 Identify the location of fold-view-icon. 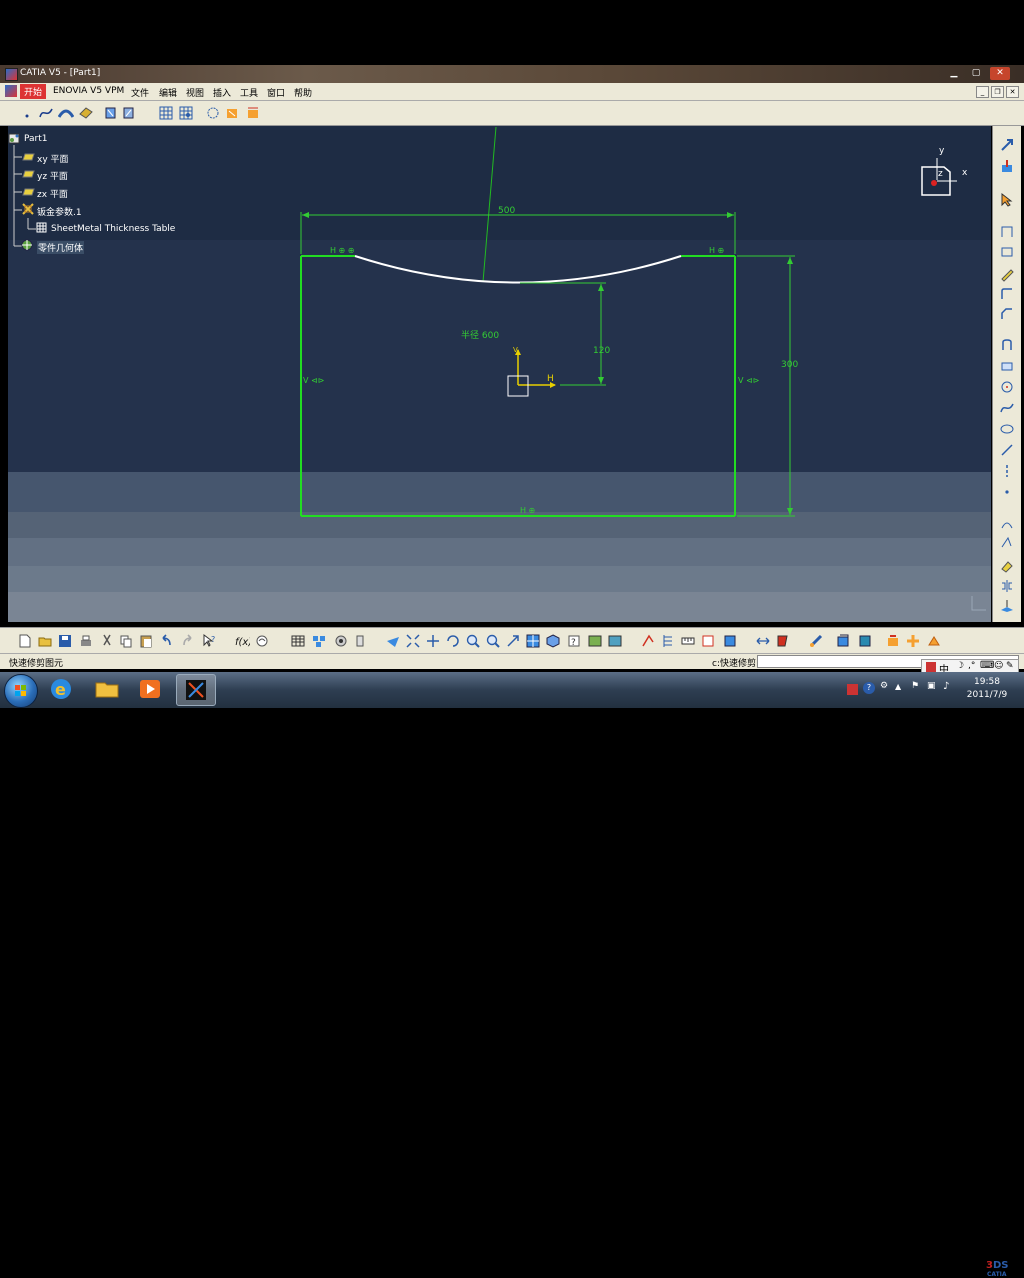
(783, 641).